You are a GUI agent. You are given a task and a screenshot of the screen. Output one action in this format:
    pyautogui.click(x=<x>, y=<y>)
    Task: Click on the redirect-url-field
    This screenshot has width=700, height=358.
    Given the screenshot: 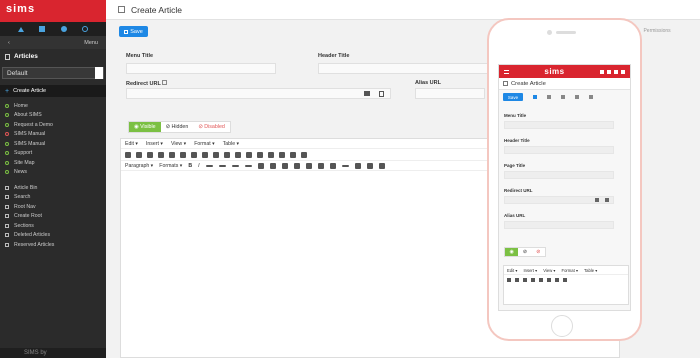 What is the action you would take?
    pyautogui.click(x=258, y=93)
    